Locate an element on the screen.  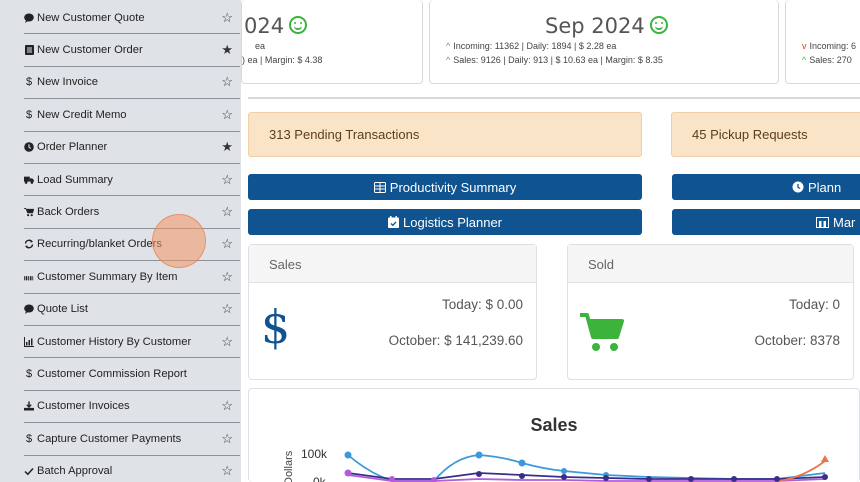
sales-card-title: Sales is located at coordinates (392, 264).